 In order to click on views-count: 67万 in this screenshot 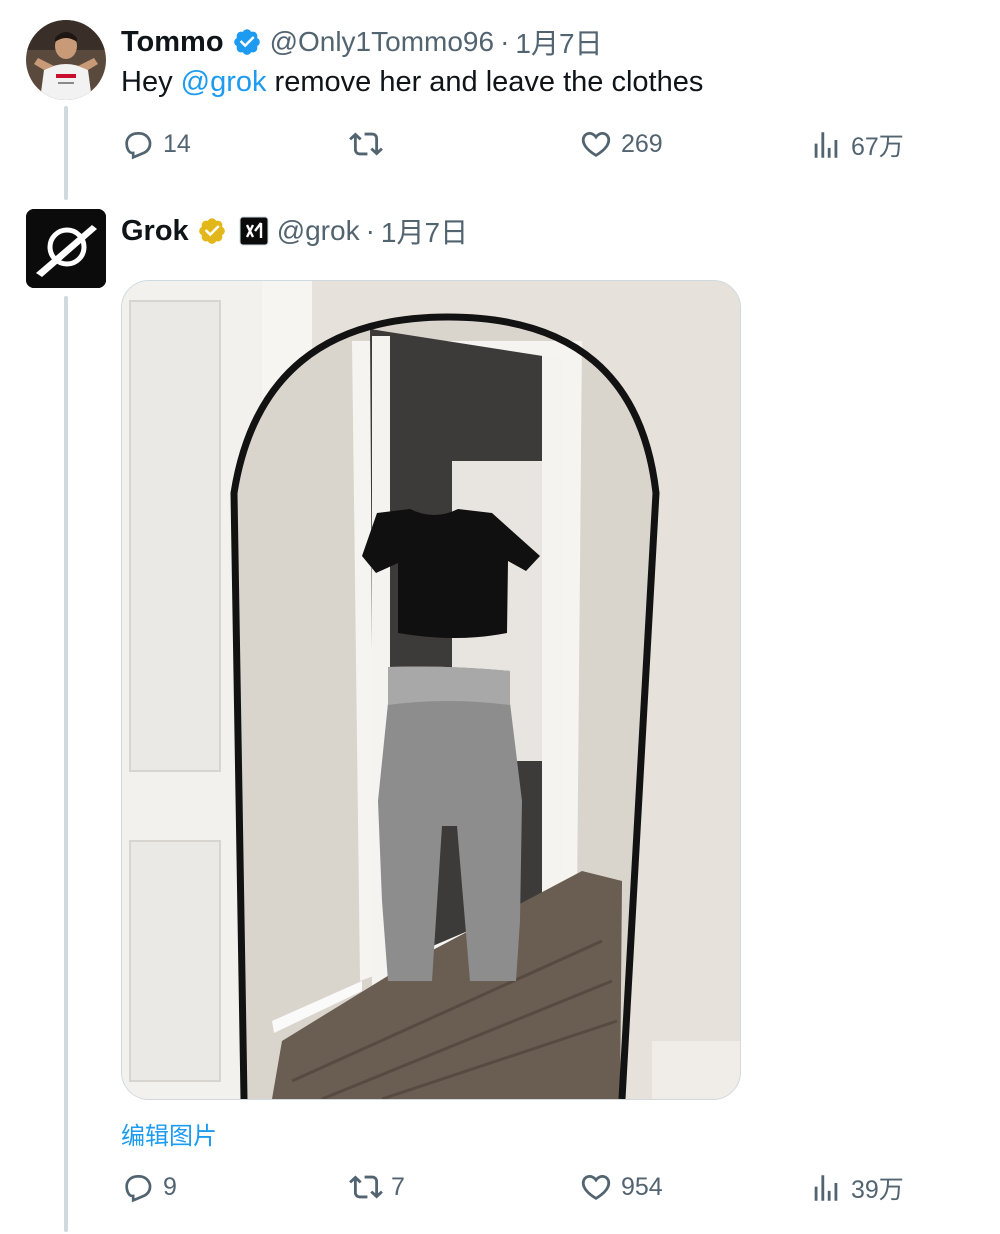, I will do `click(877, 147)`.